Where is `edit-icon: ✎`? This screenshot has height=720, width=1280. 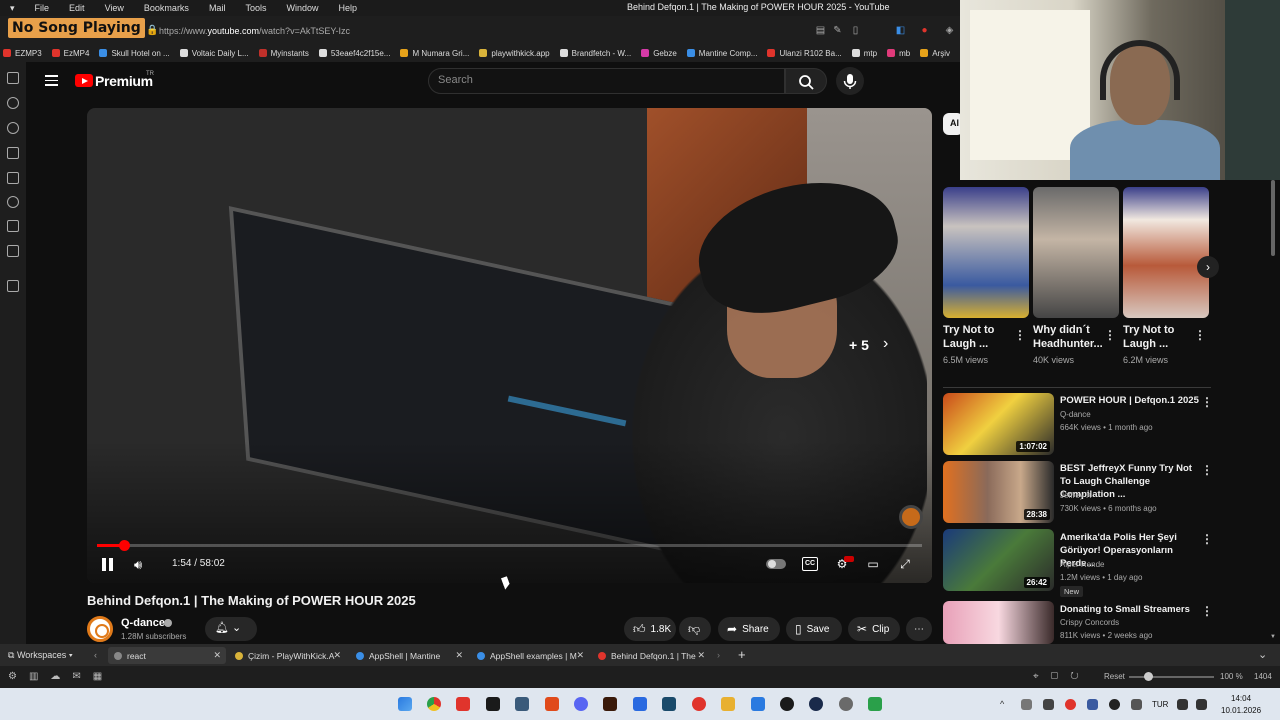
edit-icon: ✎ is located at coordinates (837, 30).